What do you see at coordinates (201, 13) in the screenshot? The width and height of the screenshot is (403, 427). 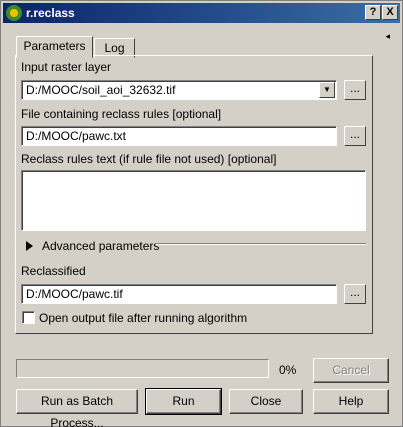 I see `title-bar: r.reclass ? X` at bounding box center [201, 13].